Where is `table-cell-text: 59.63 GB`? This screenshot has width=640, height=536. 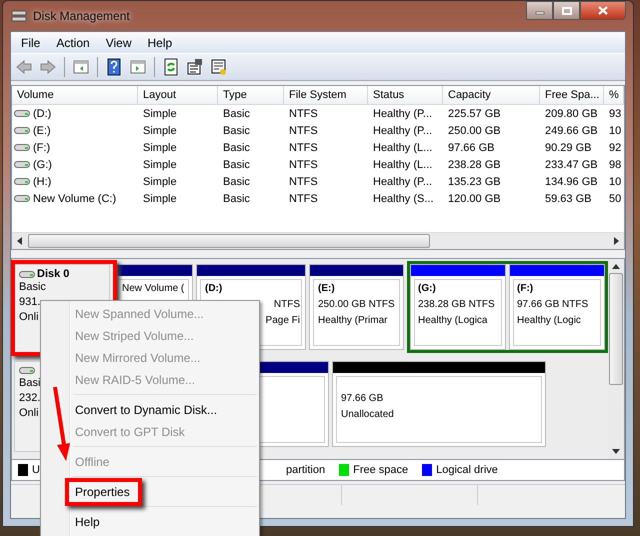
table-cell-text: 59.63 GB is located at coordinates (568, 198).